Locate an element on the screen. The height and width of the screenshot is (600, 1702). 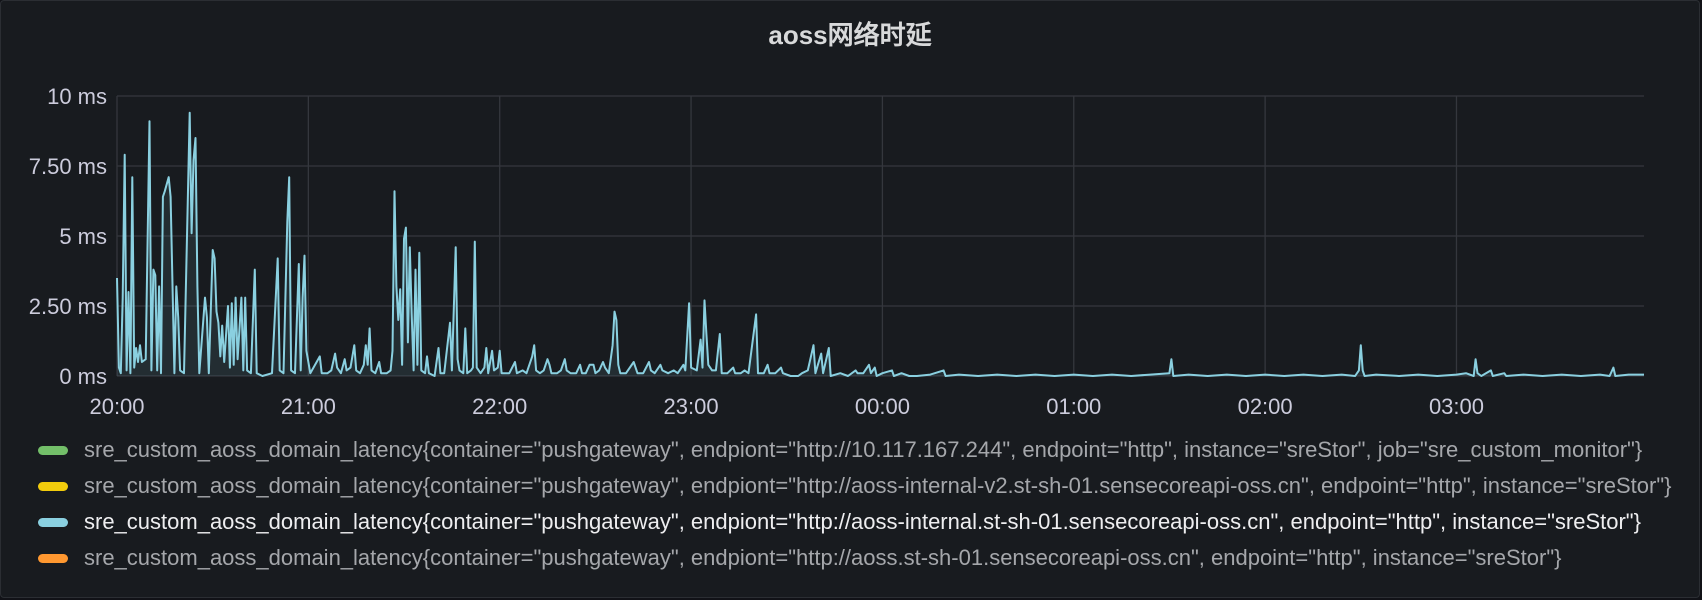
x-axis: 20:00 21:00 22:00 23:00 00:00 01:00 02:00 03:00 is located at coordinates (786, 406).